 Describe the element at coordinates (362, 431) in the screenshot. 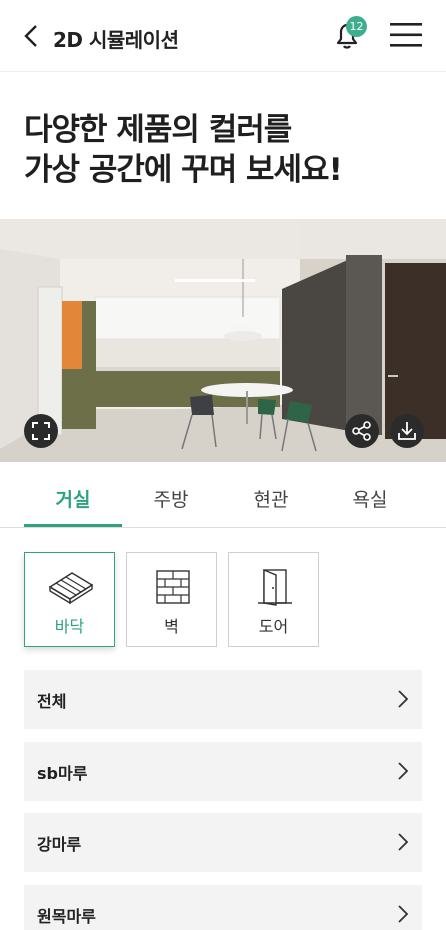

I see `share-icon` at that location.